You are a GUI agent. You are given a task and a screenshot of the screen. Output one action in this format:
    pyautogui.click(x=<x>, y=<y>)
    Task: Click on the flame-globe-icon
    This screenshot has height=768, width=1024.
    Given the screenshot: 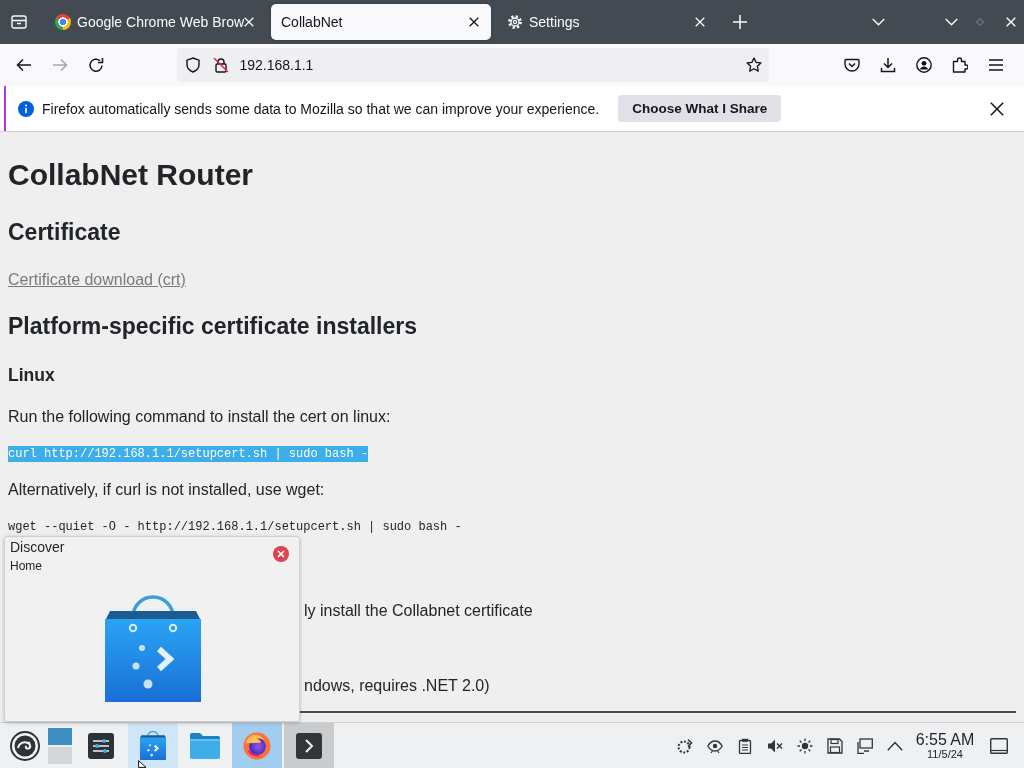 What is the action you would take?
    pyautogui.click(x=257, y=745)
    